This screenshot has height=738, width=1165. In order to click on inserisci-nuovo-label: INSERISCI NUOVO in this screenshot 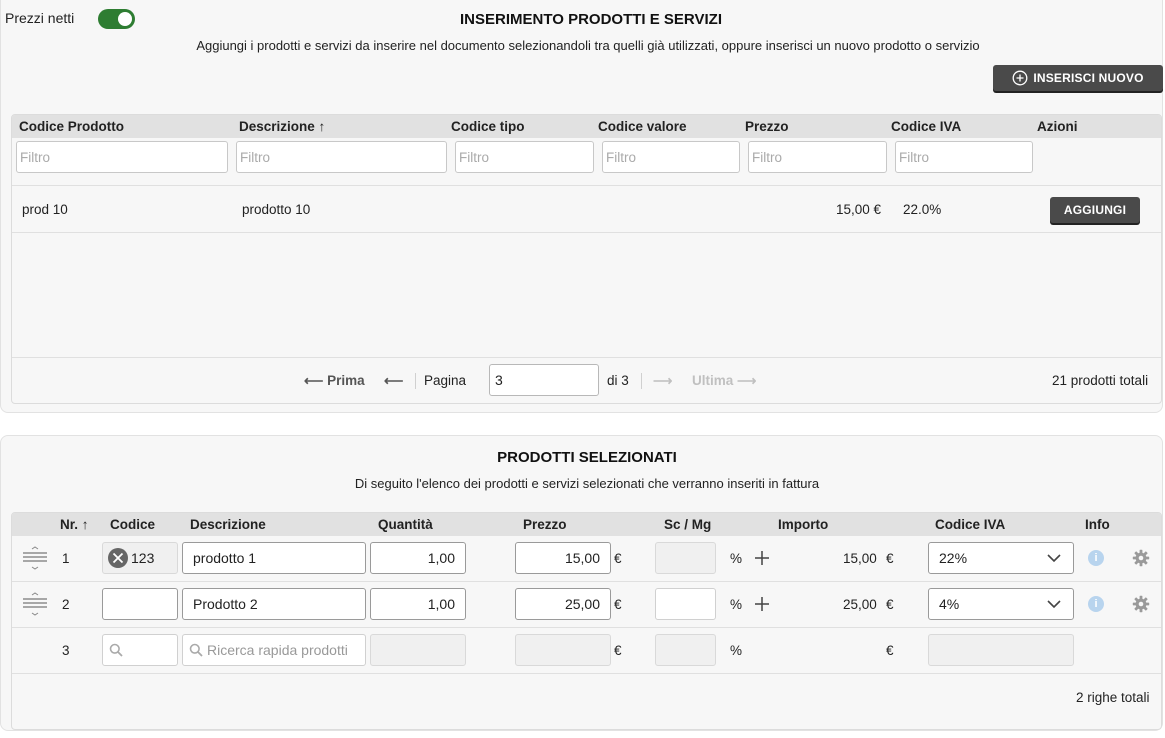, I will do `click(1088, 78)`.